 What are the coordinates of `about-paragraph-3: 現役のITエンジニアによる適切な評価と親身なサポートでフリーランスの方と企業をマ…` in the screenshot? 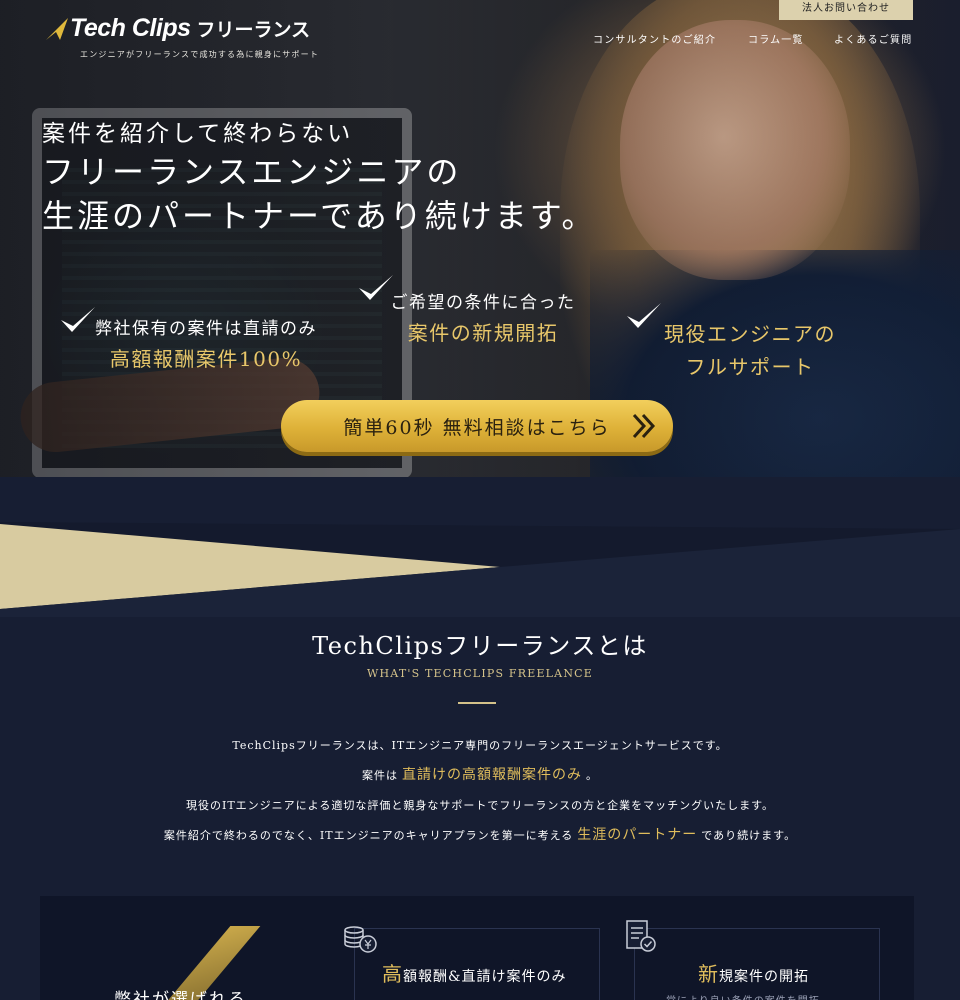 It's located at (480, 805).